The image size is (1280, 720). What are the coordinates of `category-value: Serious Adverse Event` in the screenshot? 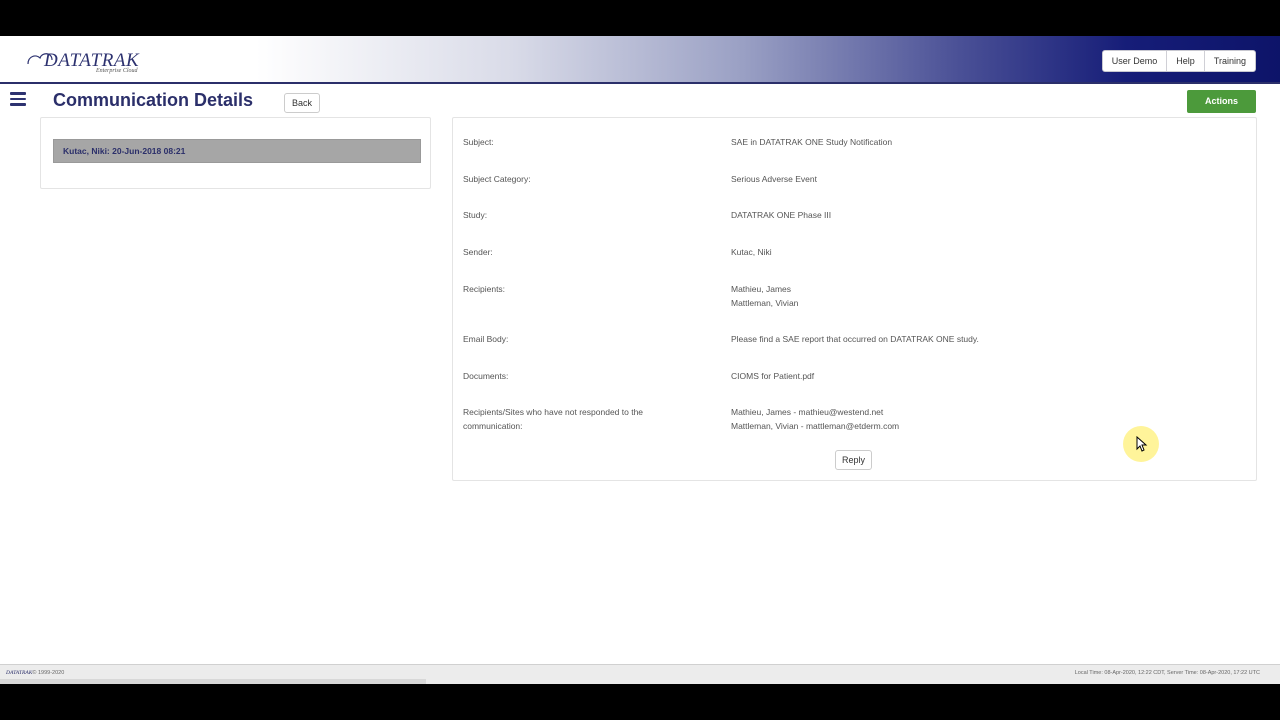 It's located at (774, 179).